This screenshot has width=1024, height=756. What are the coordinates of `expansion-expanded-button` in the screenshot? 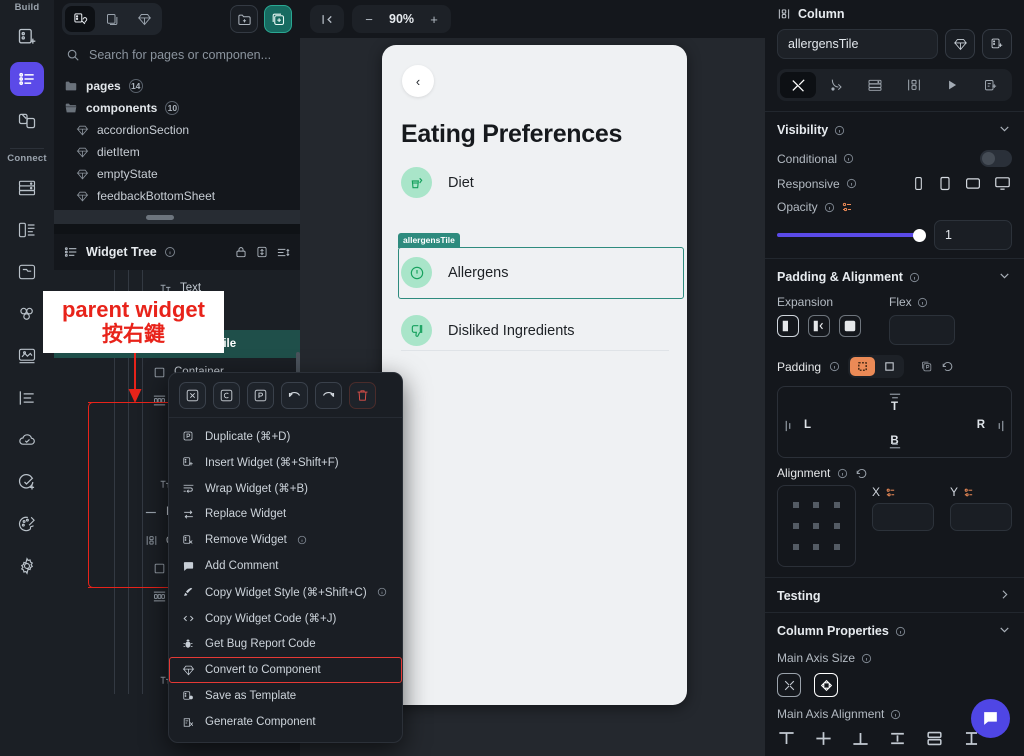 It's located at (850, 326).